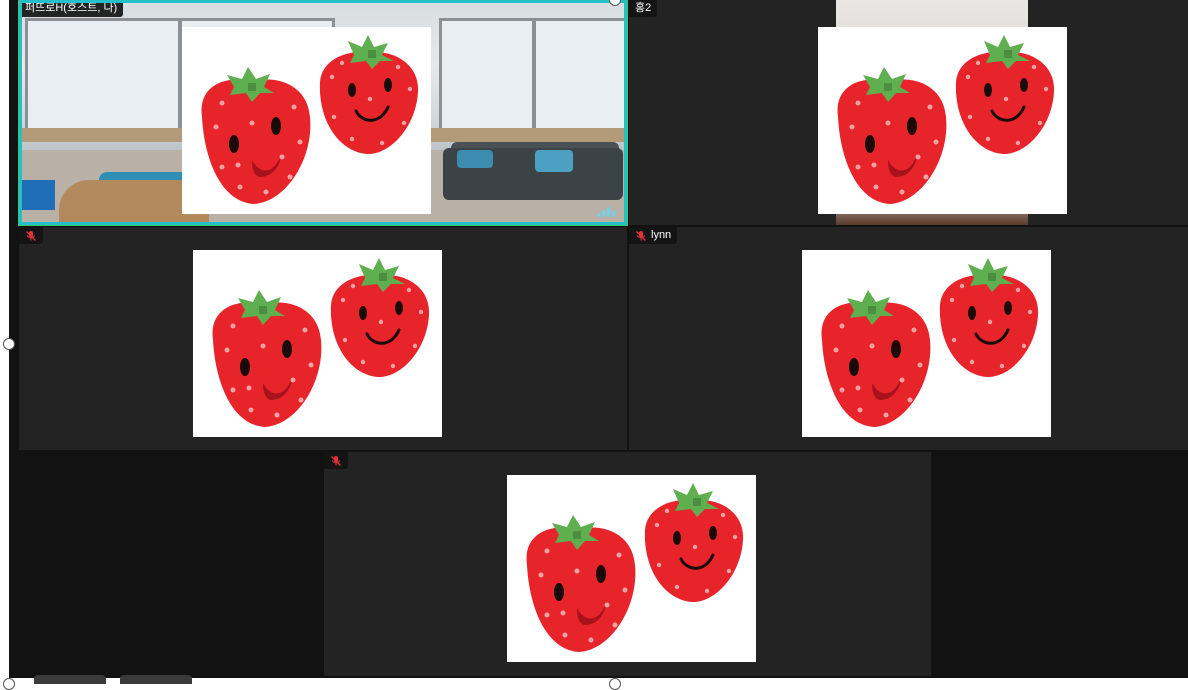 This screenshot has width=1188, height=690. What do you see at coordinates (9, 344) in the screenshot?
I see `resize-handle-left` at bounding box center [9, 344].